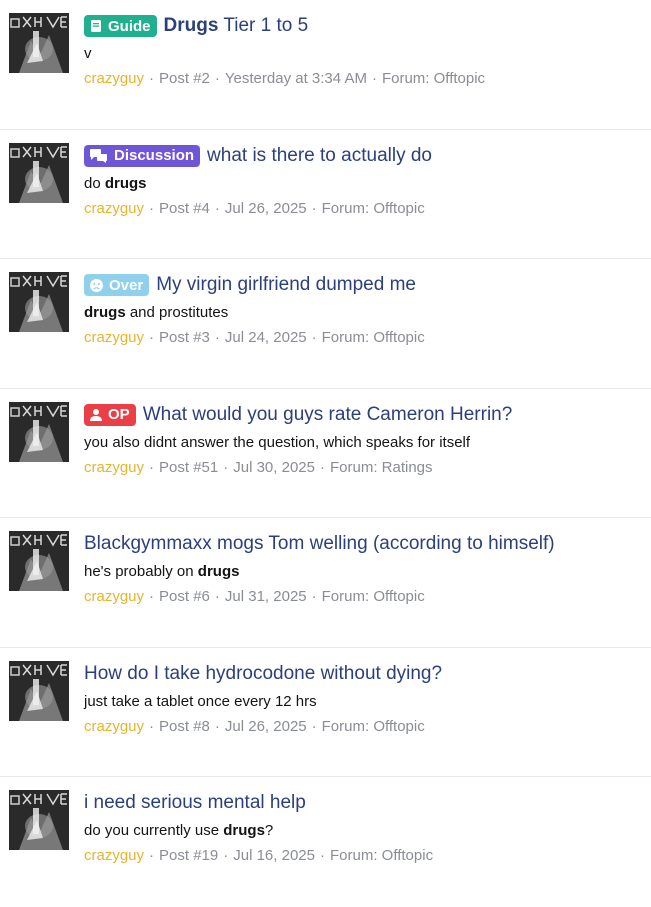 The height and width of the screenshot is (907, 651). I want to click on post-number-link: Post #3, so click(184, 337).